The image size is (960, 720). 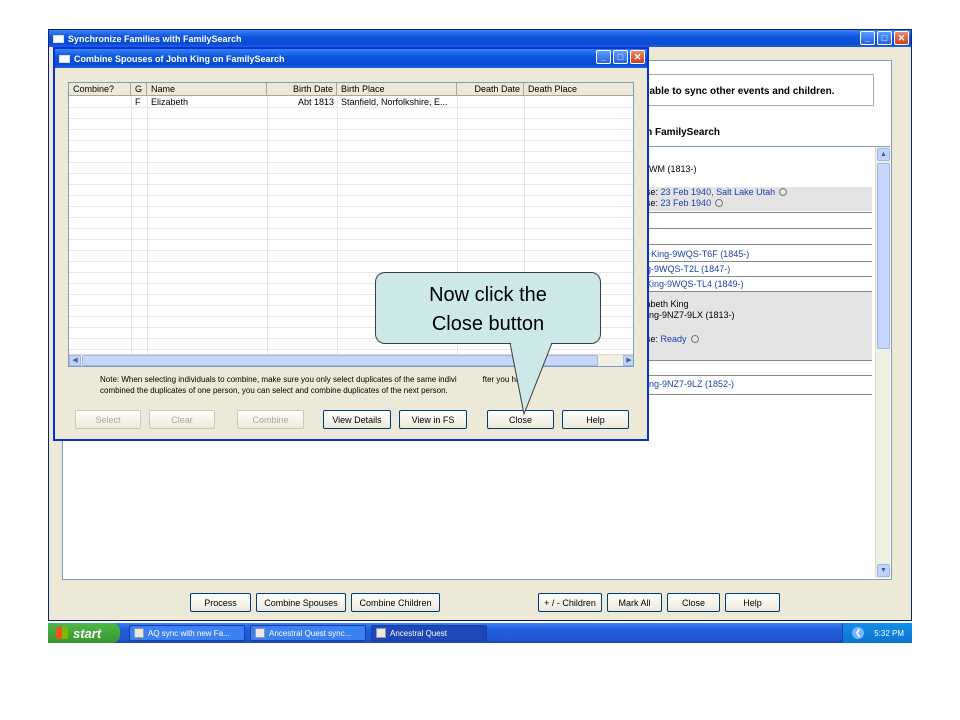 What do you see at coordinates (570, 602) in the screenshot?
I see `plus-minus-children-button: + / - Children` at bounding box center [570, 602].